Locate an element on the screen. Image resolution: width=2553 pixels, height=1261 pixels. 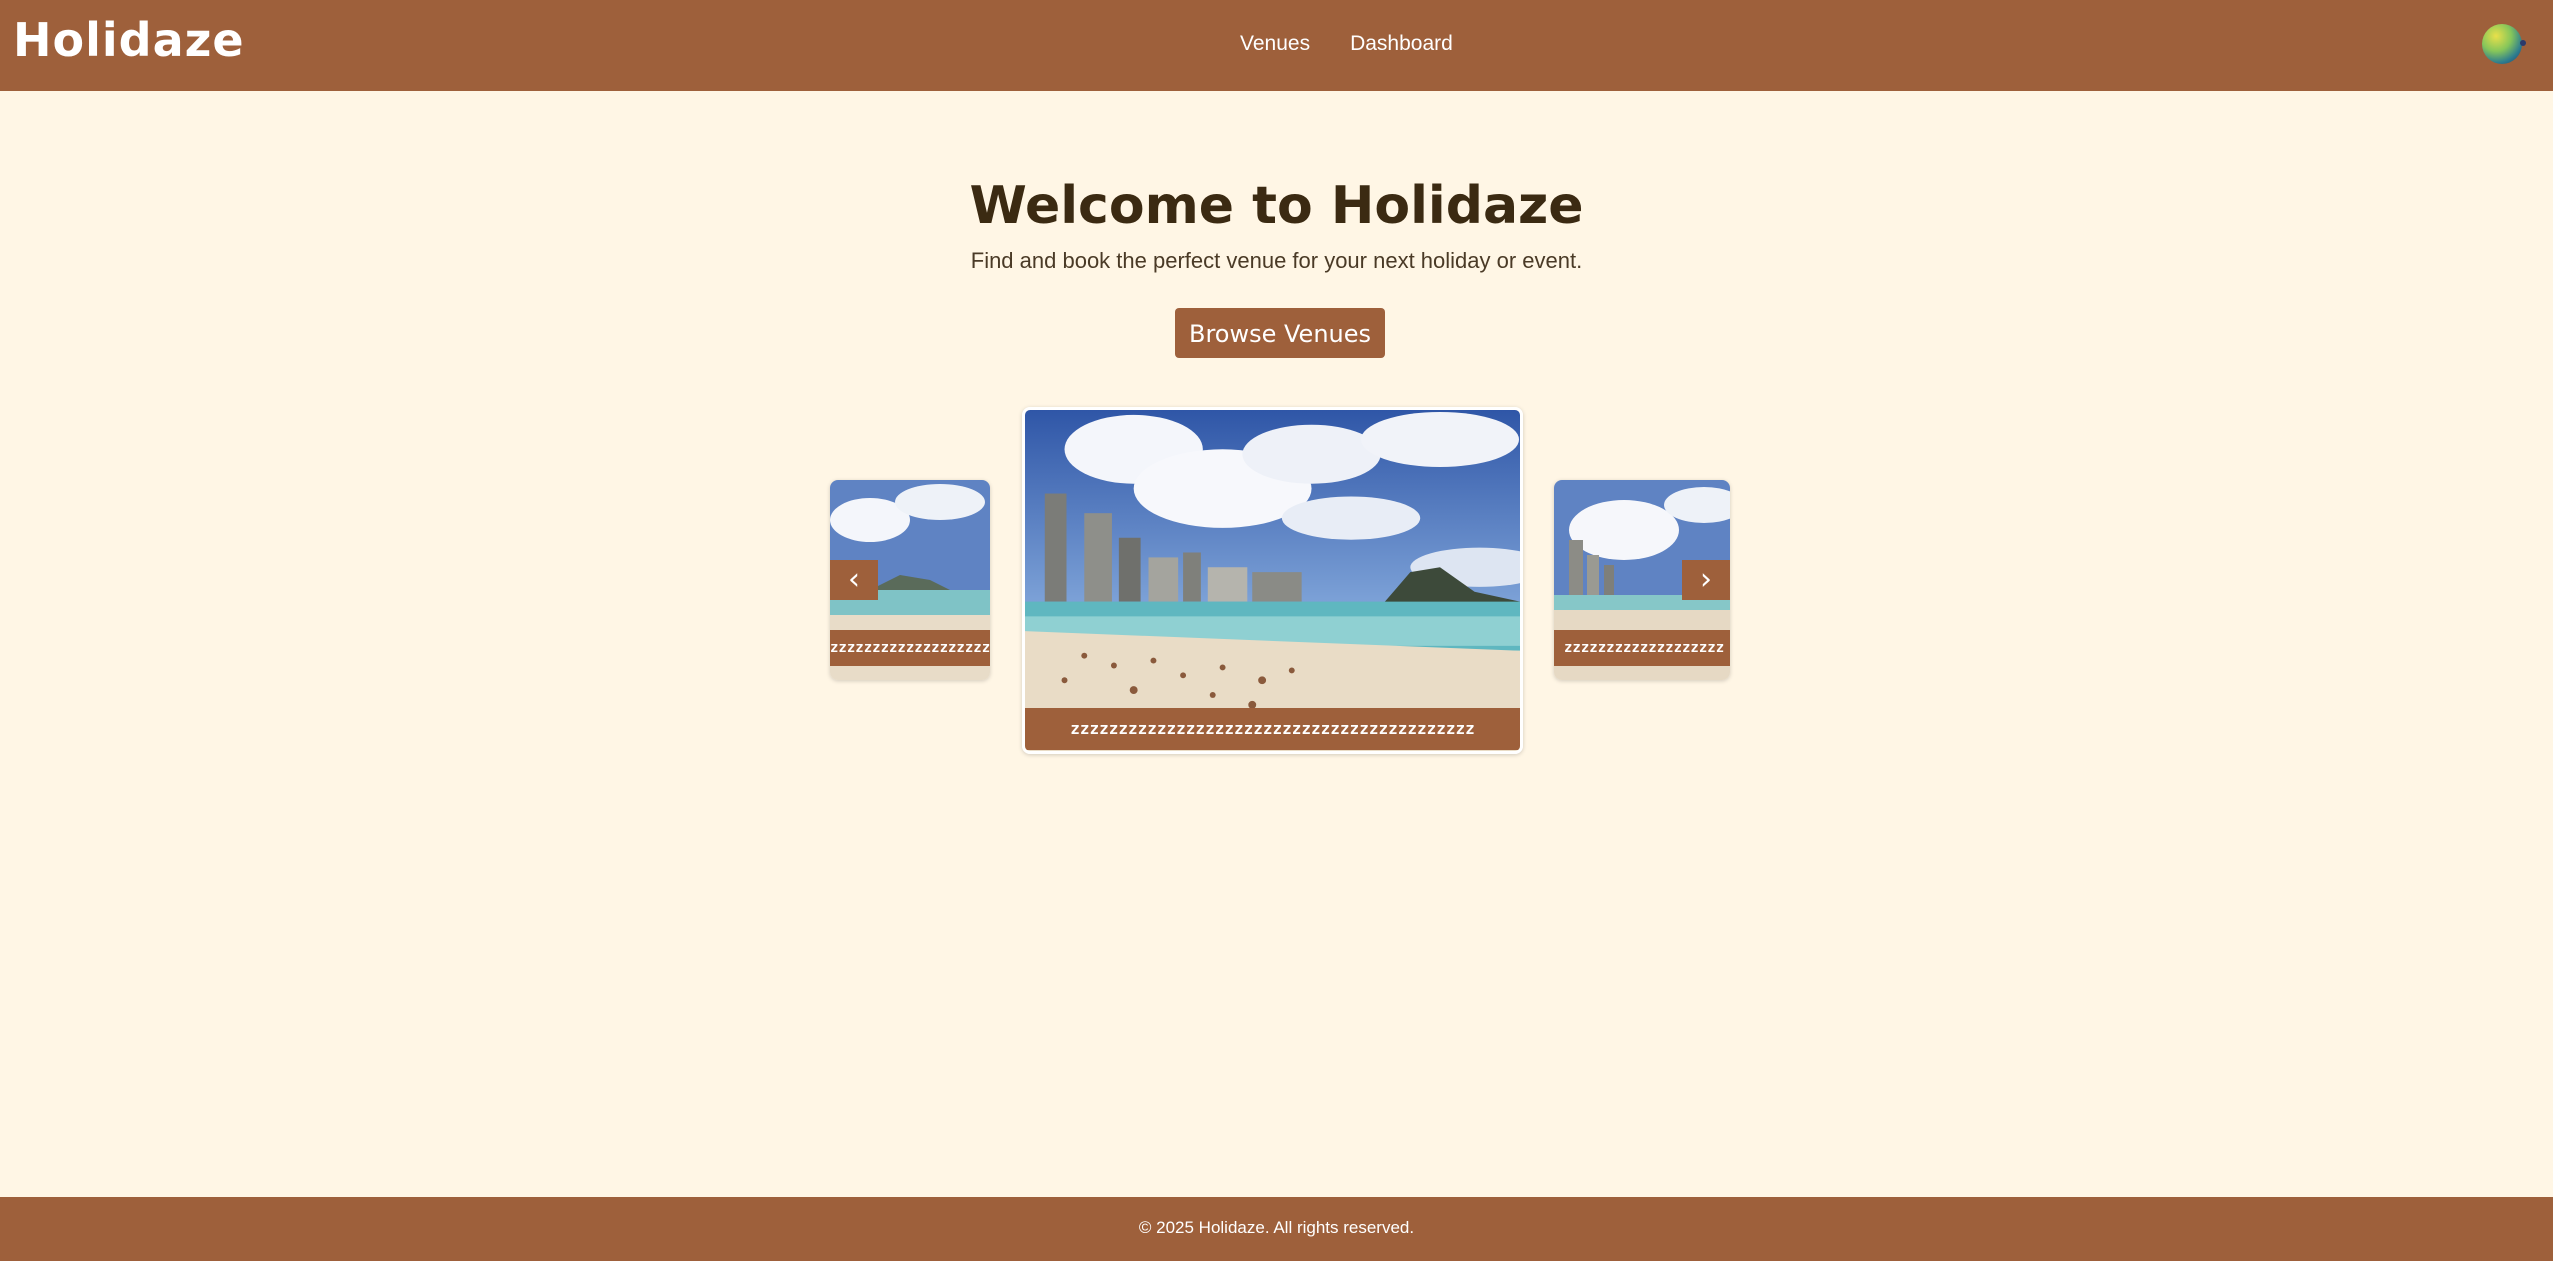
top-navbar: Holidaze Venues Dashboard is located at coordinates (1276, 45).